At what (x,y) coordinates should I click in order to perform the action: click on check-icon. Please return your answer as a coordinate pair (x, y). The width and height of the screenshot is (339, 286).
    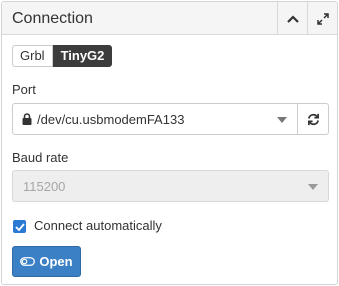
    Looking at the image, I should click on (19, 226).